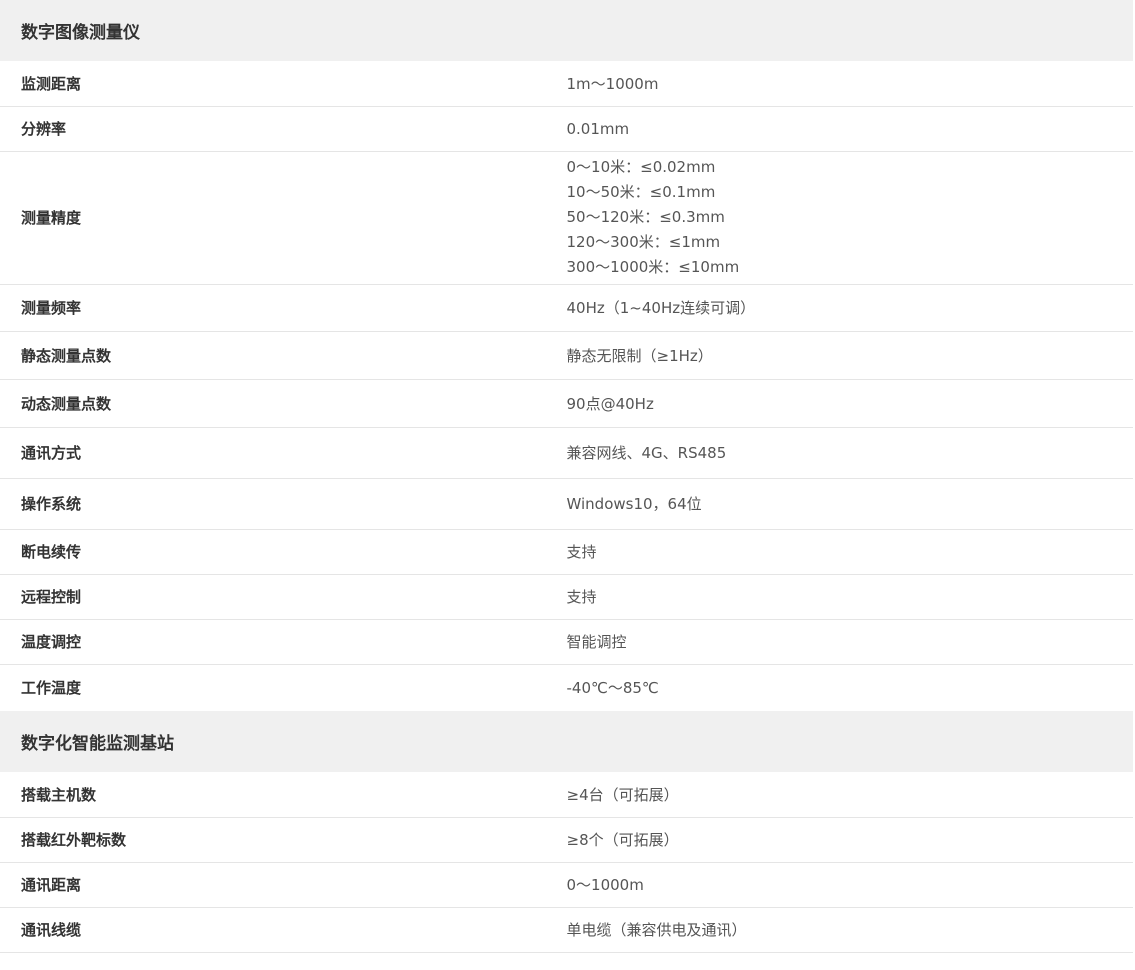 The width and height of the screenshot is (1135, 970). I want to click on table-row: 静态测量点数 静态无限制（≥1Hz）, so click(566, 355).